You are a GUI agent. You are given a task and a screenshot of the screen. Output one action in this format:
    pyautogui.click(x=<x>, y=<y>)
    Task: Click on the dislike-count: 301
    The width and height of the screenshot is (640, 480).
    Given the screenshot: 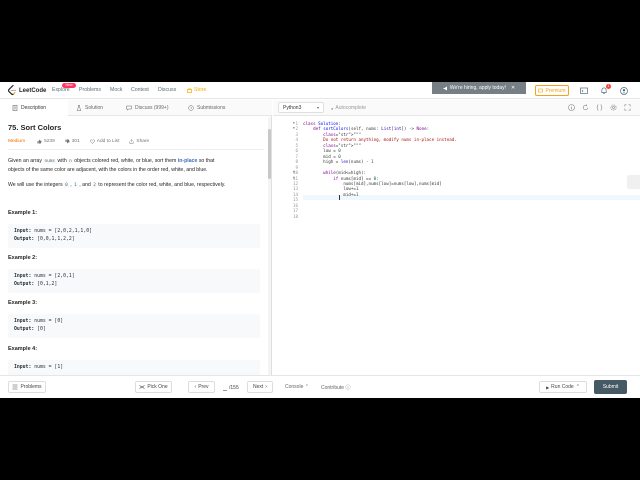 What is the action you would take?
    pyautogui.click(x=75, y=141)
    